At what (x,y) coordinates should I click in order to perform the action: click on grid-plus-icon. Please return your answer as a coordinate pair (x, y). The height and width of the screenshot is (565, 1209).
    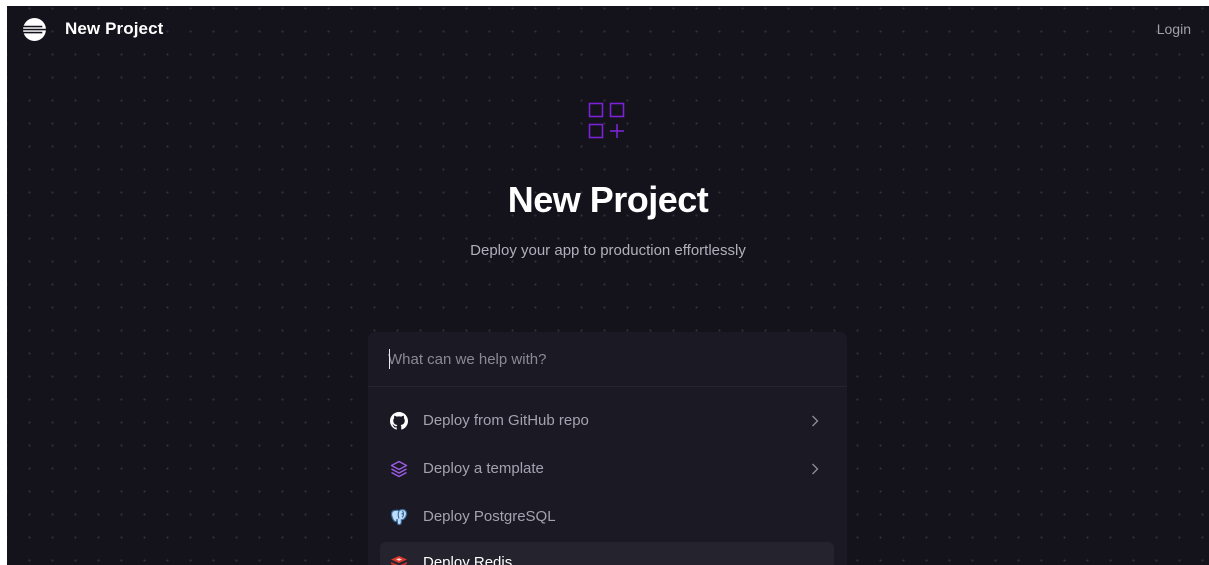
    Looking at the image, I should click on (606, 120).